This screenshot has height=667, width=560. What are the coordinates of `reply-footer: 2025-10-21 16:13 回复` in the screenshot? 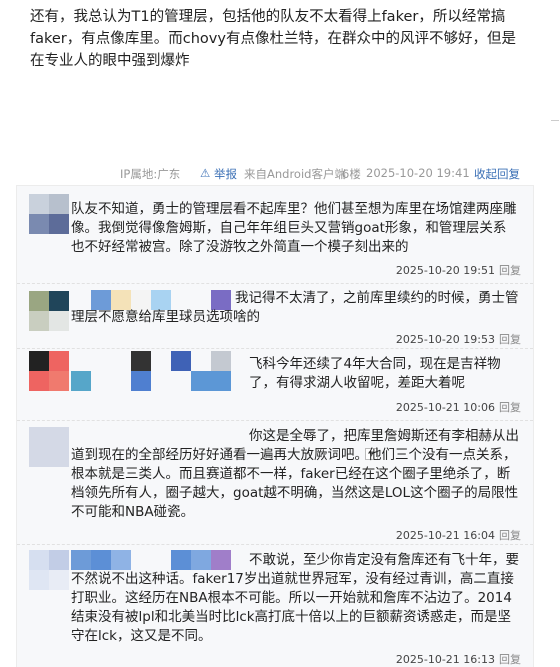 It's located at (458, 659).